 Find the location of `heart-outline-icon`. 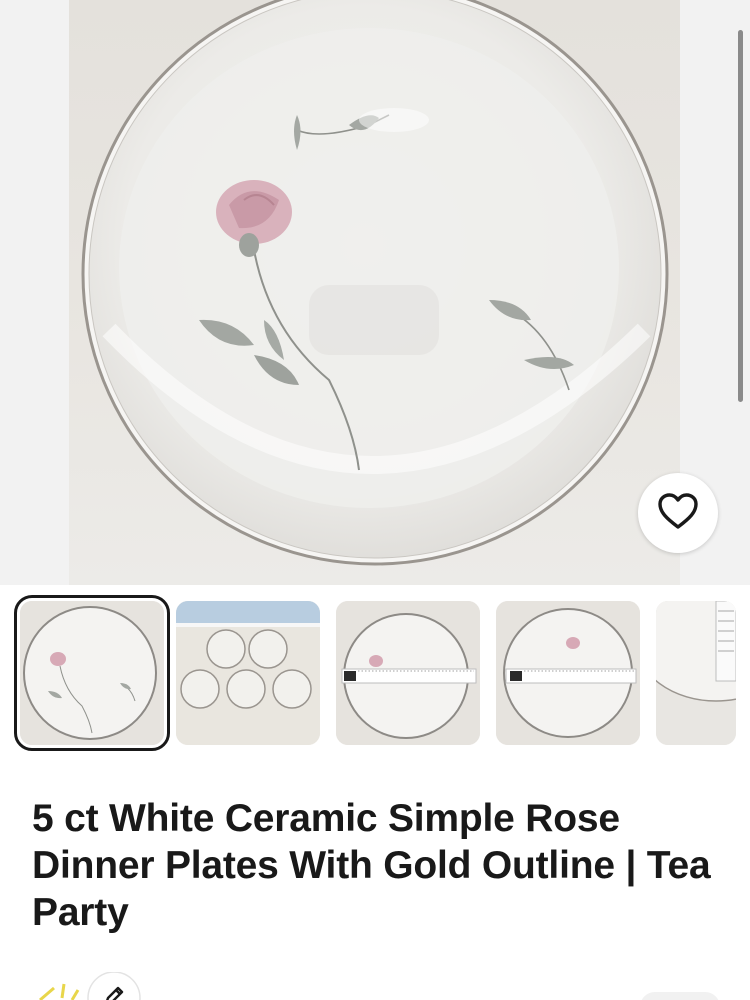

heart-outline-icon is located at coordinates (678, 513).